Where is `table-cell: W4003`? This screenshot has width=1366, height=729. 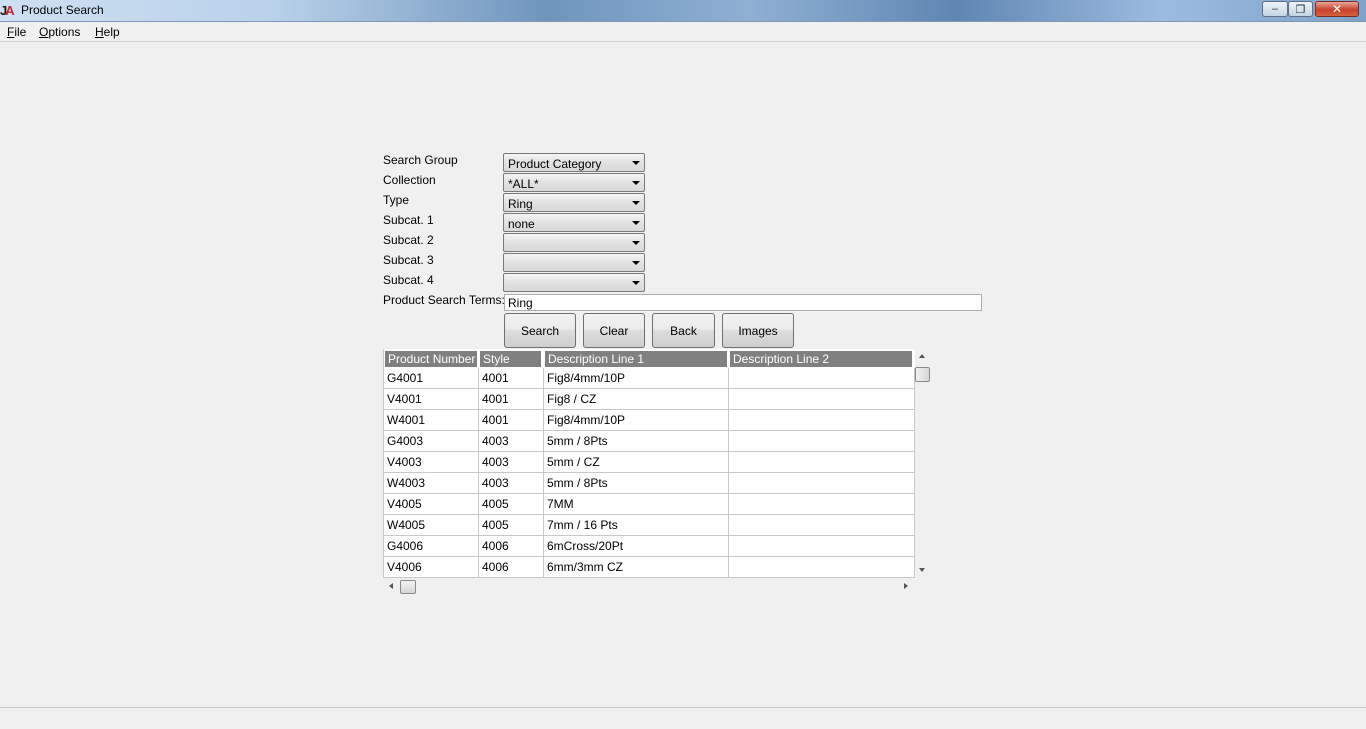 table-cell: W4003 is located at coordinates (431, 483).